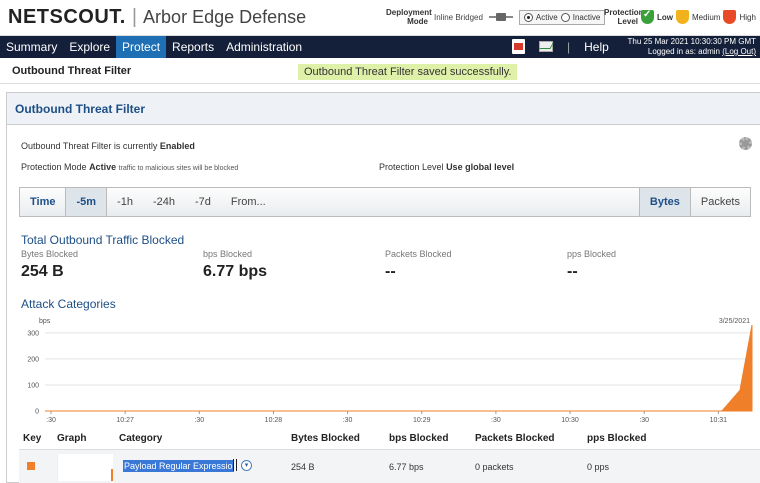 The height and width of the screenshot is (483, 760). Describe the element at coordinates (664, 202) in the screenshot. I see `unit-bytes: Bytes` at that location.